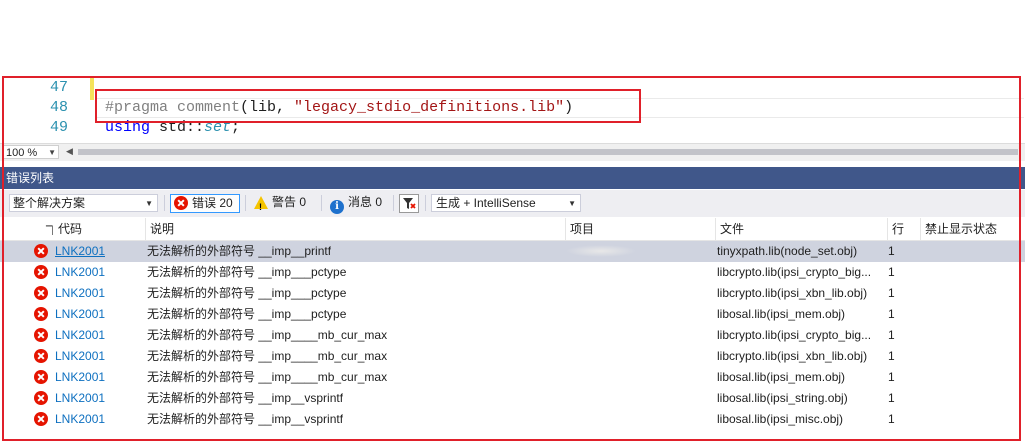  What do you see at coordinates (29, 229) in the screenshot?
I see `header-icon-column: ▔▏` at bounding box center [29, 229].